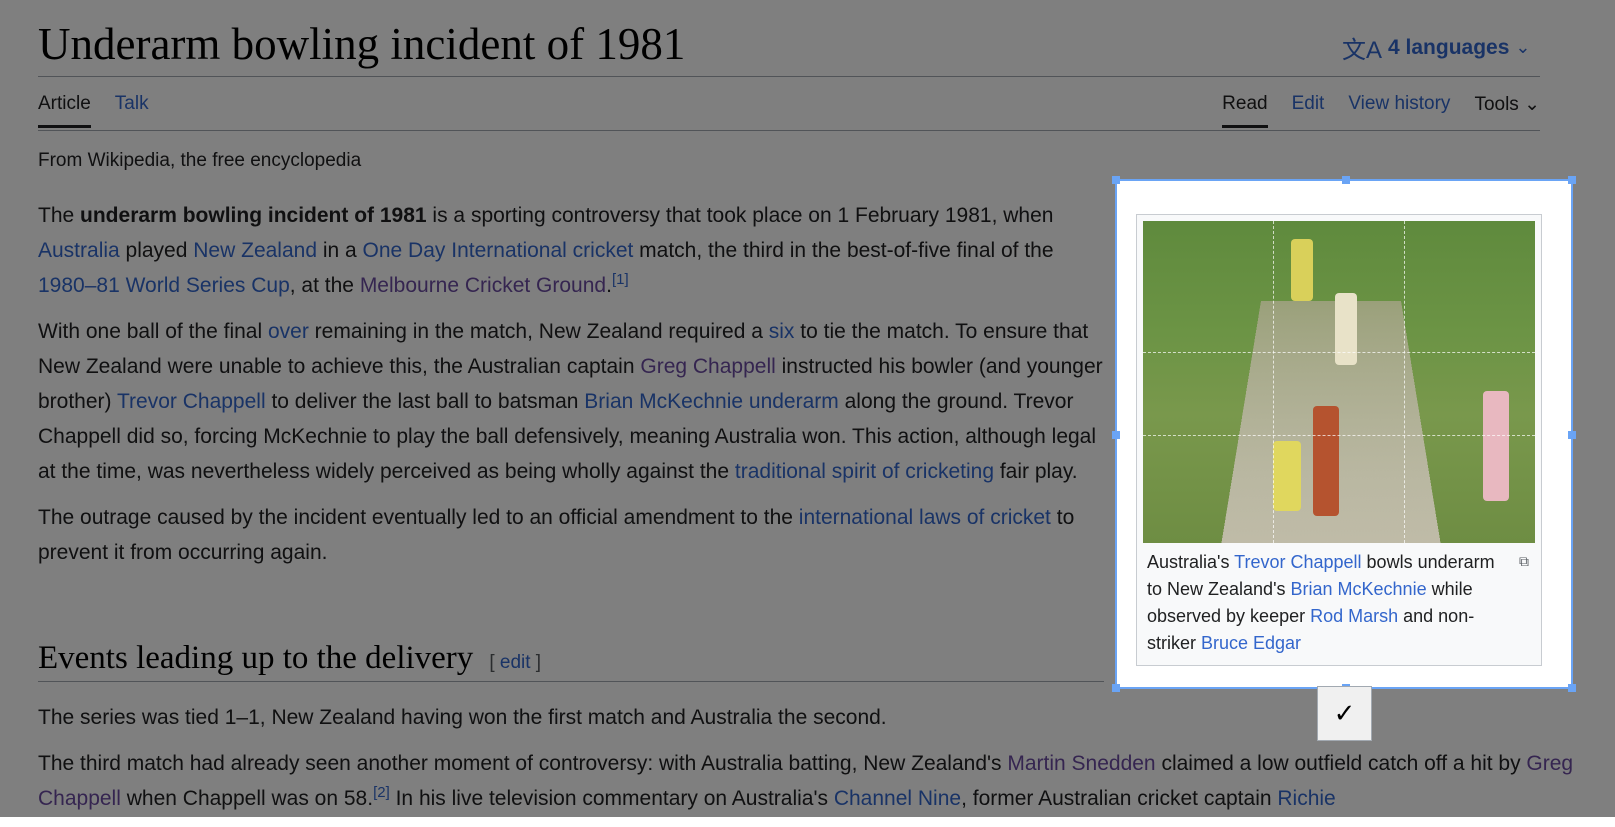 The width and height of the screenshot is (1615, 827). I want to click on reference-link: [2], so click(381, 792).